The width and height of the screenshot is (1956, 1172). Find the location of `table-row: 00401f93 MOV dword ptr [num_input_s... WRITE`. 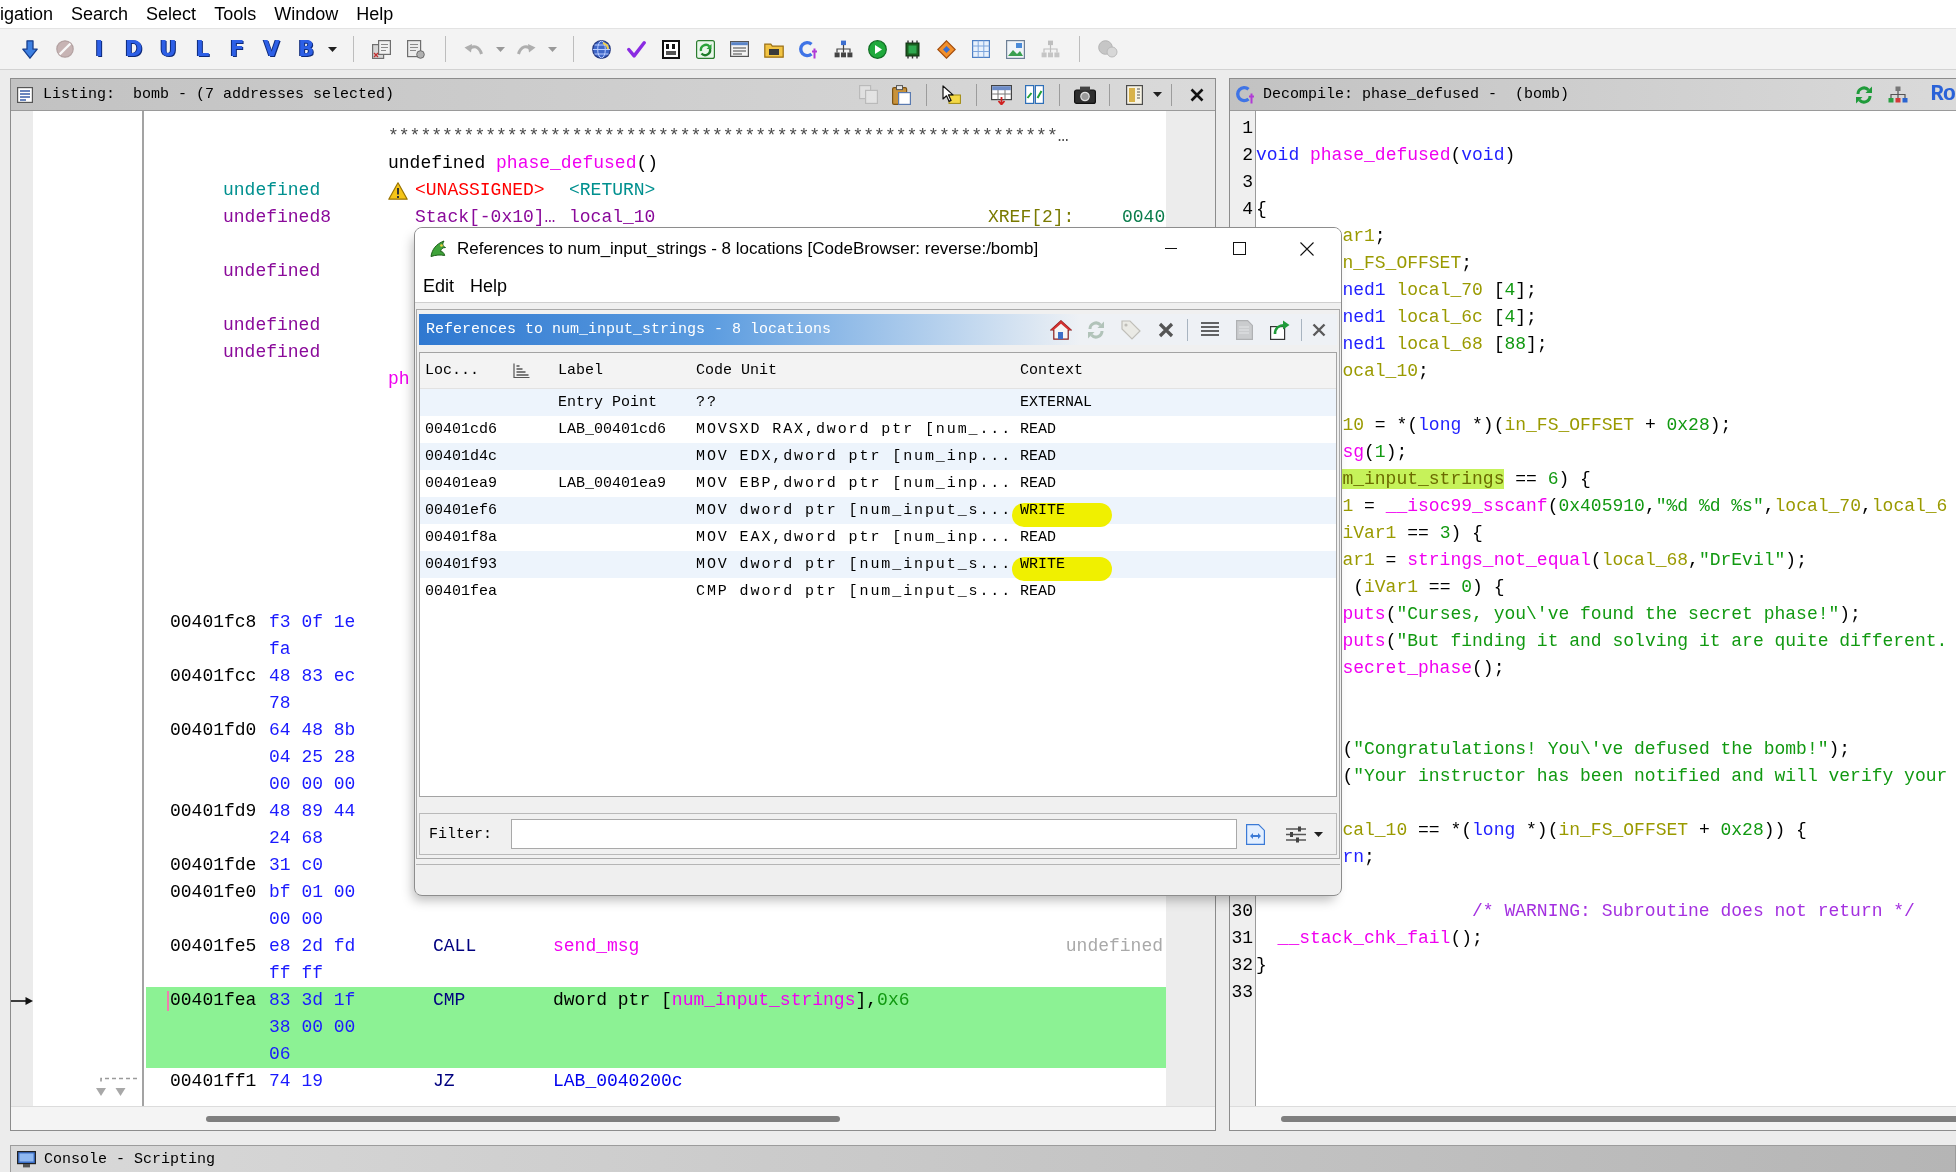

table-row: 00401f93 MOV dword ptr [num_input_s... WRITE is located at coordinates (878, 564).